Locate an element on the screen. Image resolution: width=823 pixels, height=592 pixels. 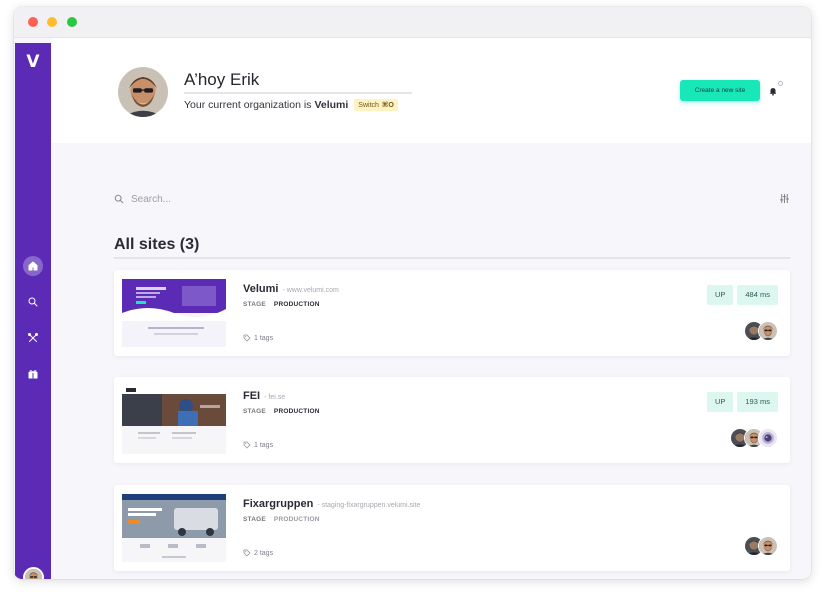
sidebar: V is located at coordinates (33, 311).